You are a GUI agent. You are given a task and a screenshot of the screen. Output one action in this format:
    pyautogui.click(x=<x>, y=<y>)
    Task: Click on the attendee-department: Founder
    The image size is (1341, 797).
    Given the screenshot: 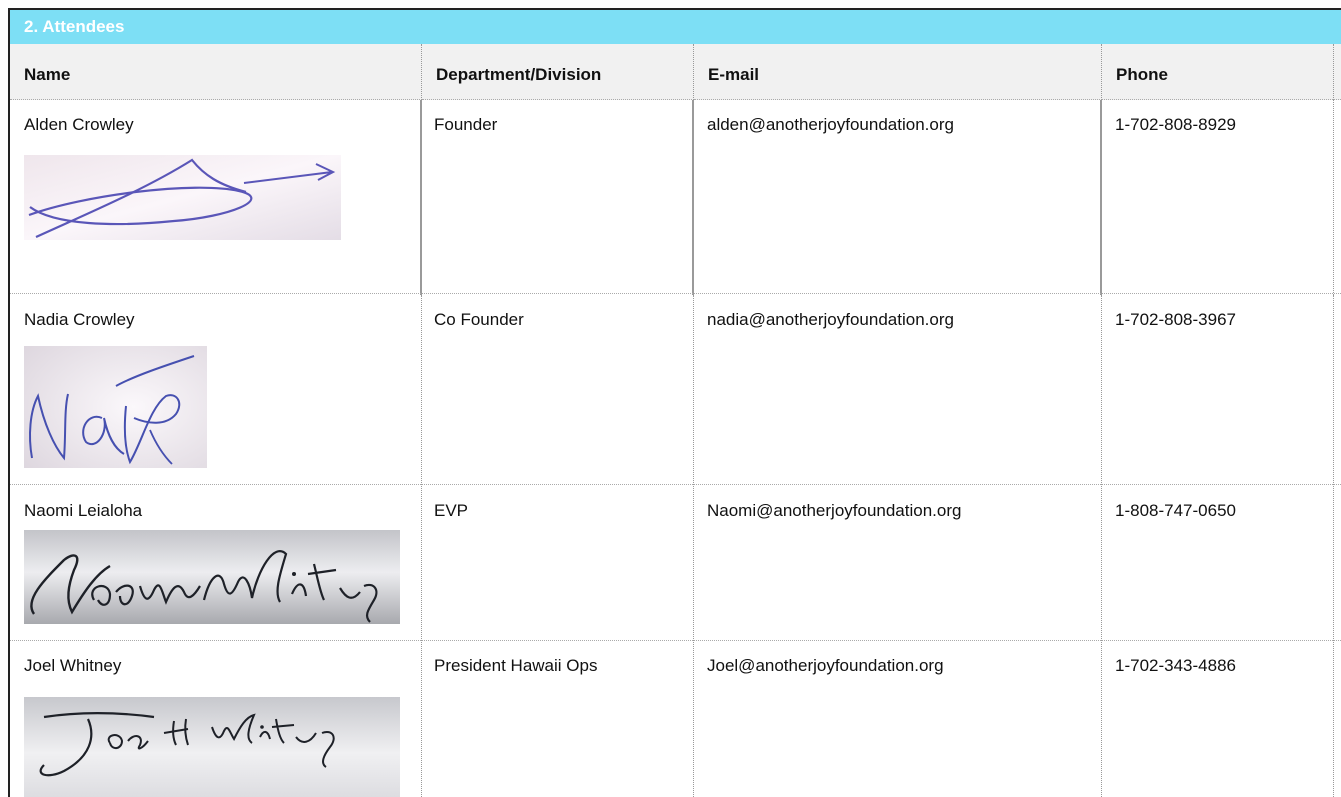 What is the action you would take?
    pyautogui.click(x=466, y=124)
    